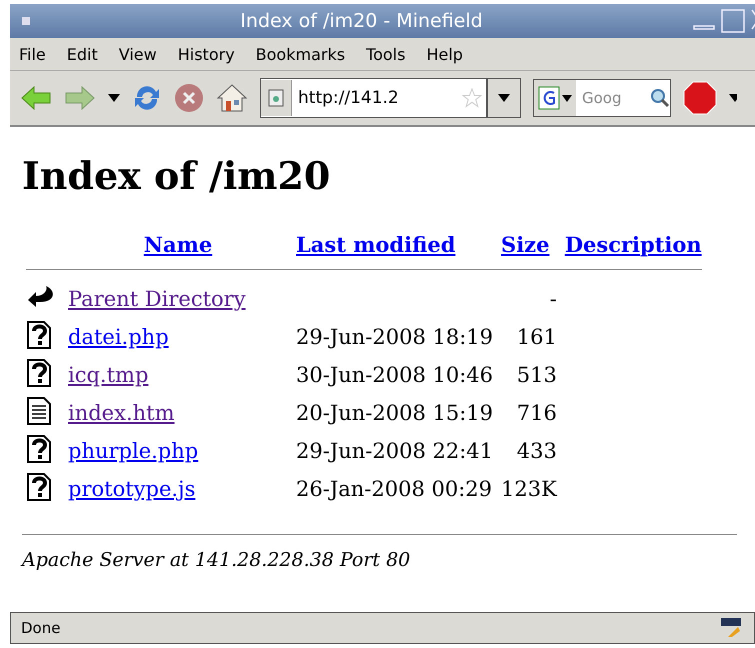  What do you see at coordinates (41, 628) in the screenshot?
I see `status-text: Done` at bounding box center [41, 628].